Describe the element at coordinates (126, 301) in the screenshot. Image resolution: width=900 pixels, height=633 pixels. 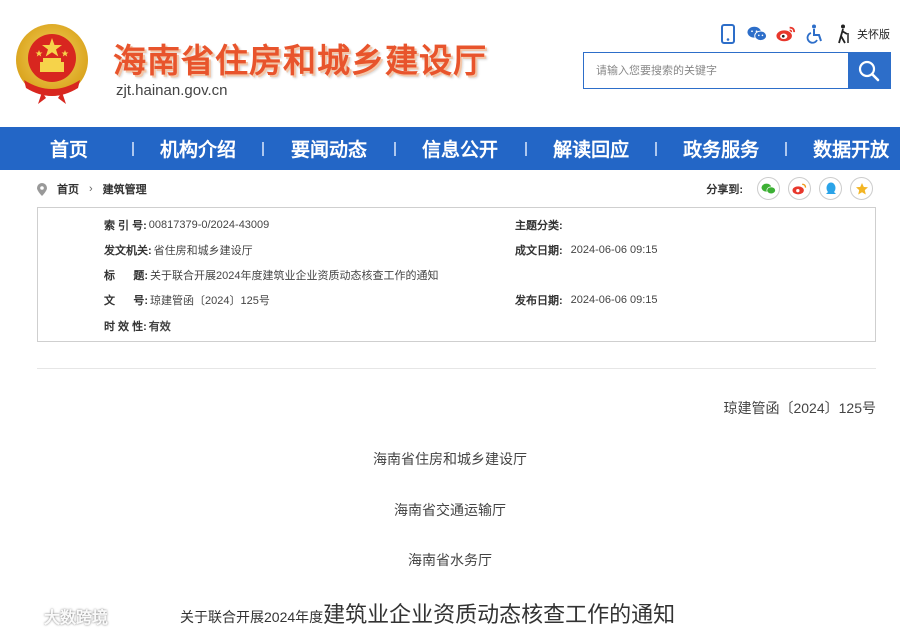
I see `meta-docno-key: 文 号:` at that location.